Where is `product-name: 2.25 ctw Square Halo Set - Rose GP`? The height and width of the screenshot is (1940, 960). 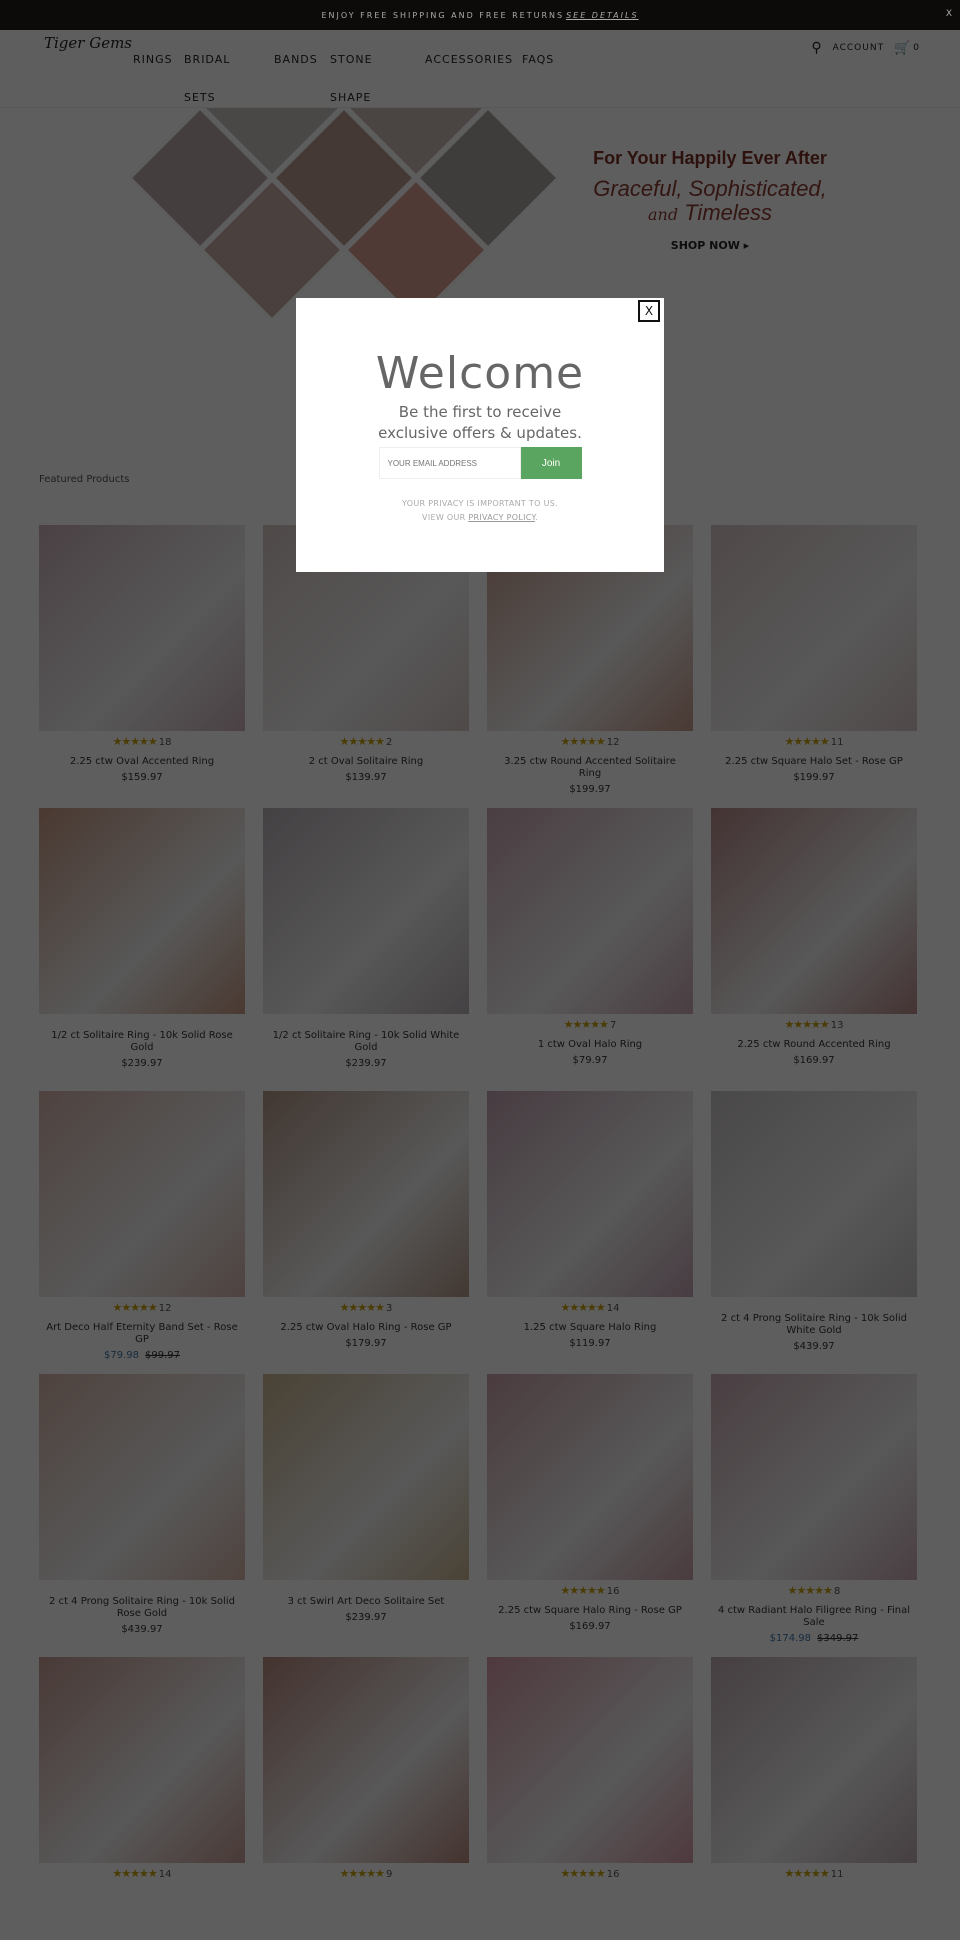 product-name: 2.25 ctw Square Halo Set - Rose GP is located at coordinates (814, 762).